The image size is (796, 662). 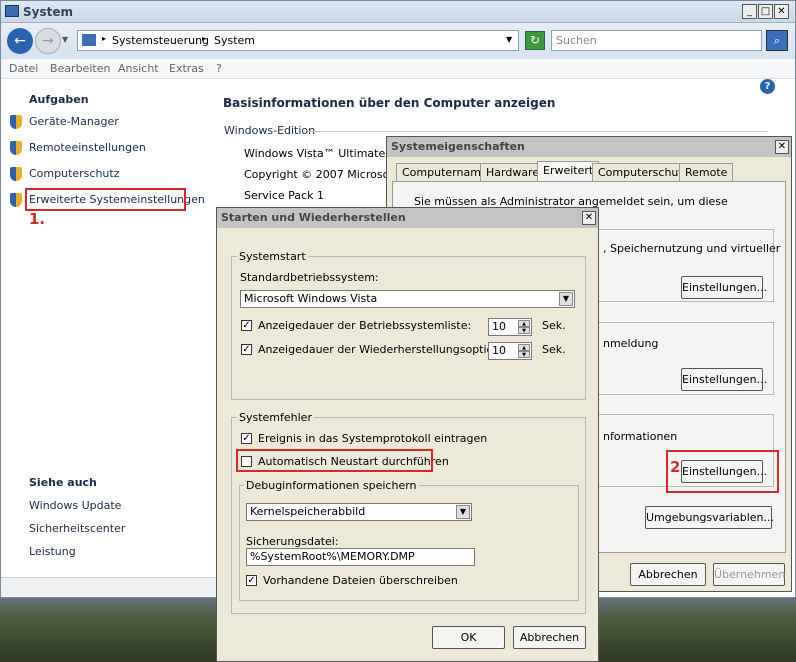 I want to click on window-title: System, so click(x=48, y=12).